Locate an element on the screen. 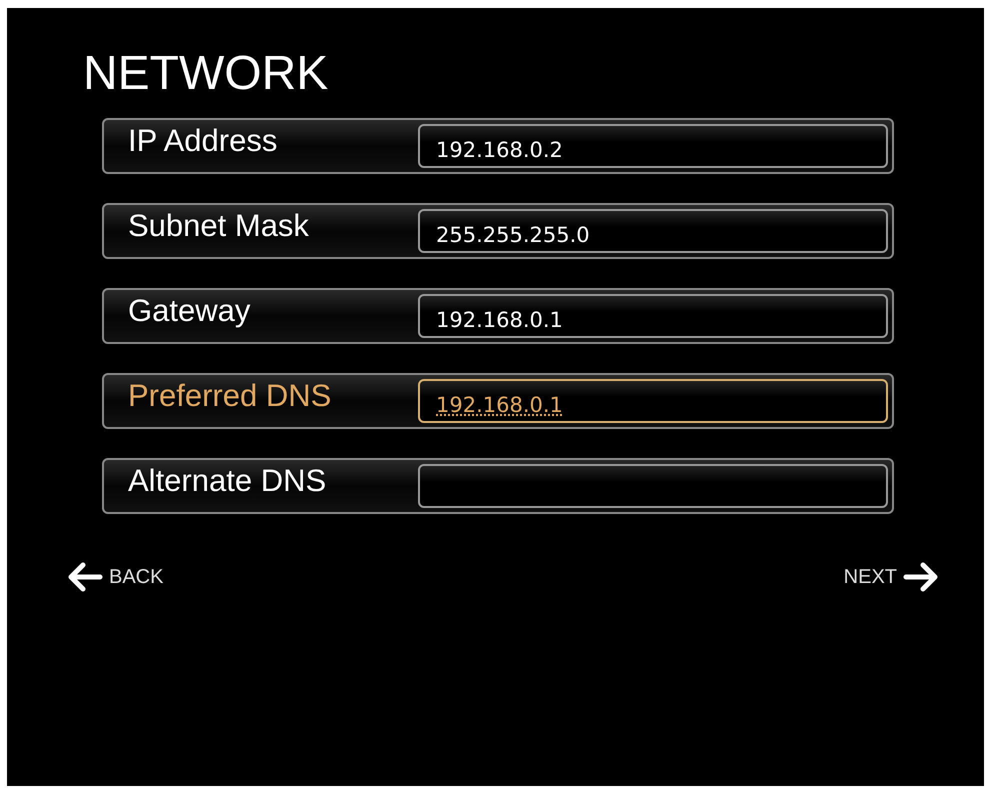  input-field: 255.255.255.0 is located at coordinates (653, 231).